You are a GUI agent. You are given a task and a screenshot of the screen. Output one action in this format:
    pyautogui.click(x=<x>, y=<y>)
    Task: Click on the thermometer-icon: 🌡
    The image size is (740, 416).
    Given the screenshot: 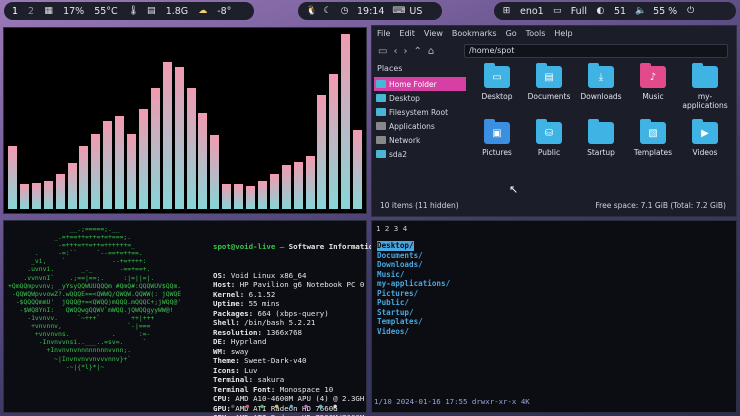 What is the action you would take?
    pyautogui.click(x=133, y=10)
    